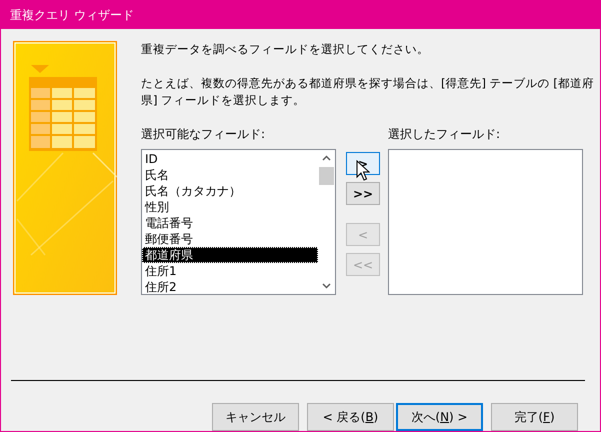 The image size is (601, 432). What do you see at coordinates (534, 417) in the screenshot?
I see `finish-button: 完了(F)` at bounding box center [534, 417].